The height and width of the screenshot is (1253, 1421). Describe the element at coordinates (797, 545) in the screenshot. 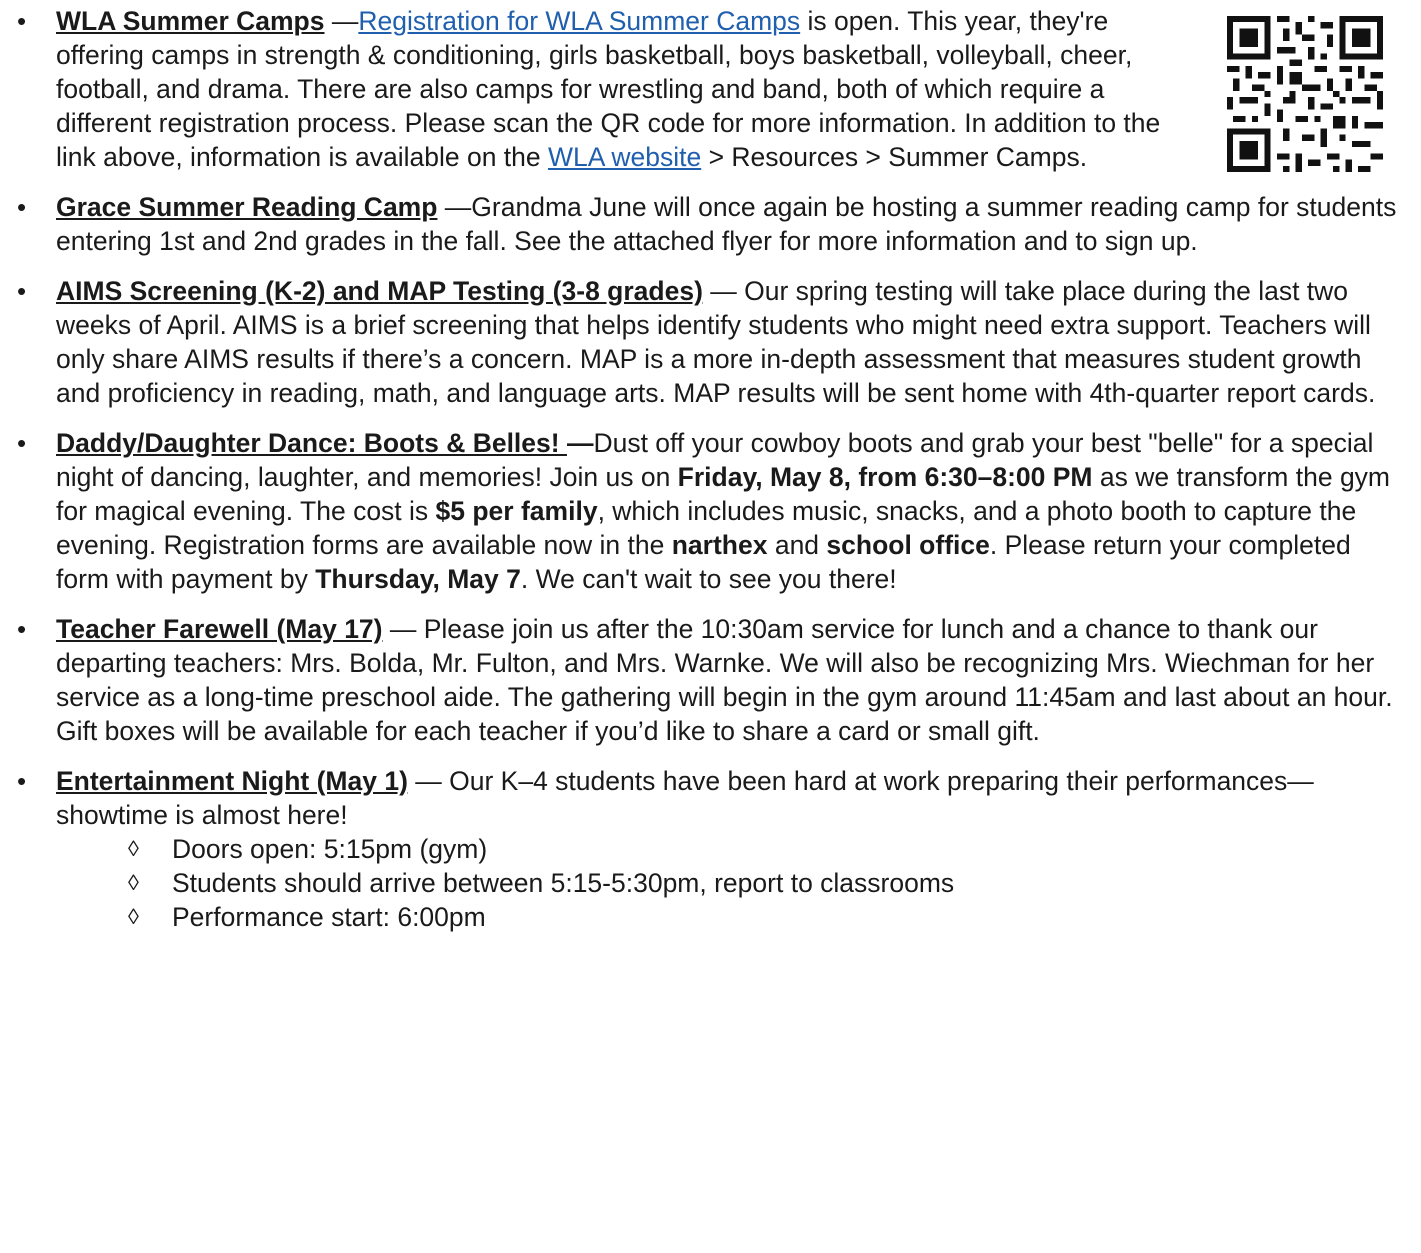

I see `body-text: and` at that location.